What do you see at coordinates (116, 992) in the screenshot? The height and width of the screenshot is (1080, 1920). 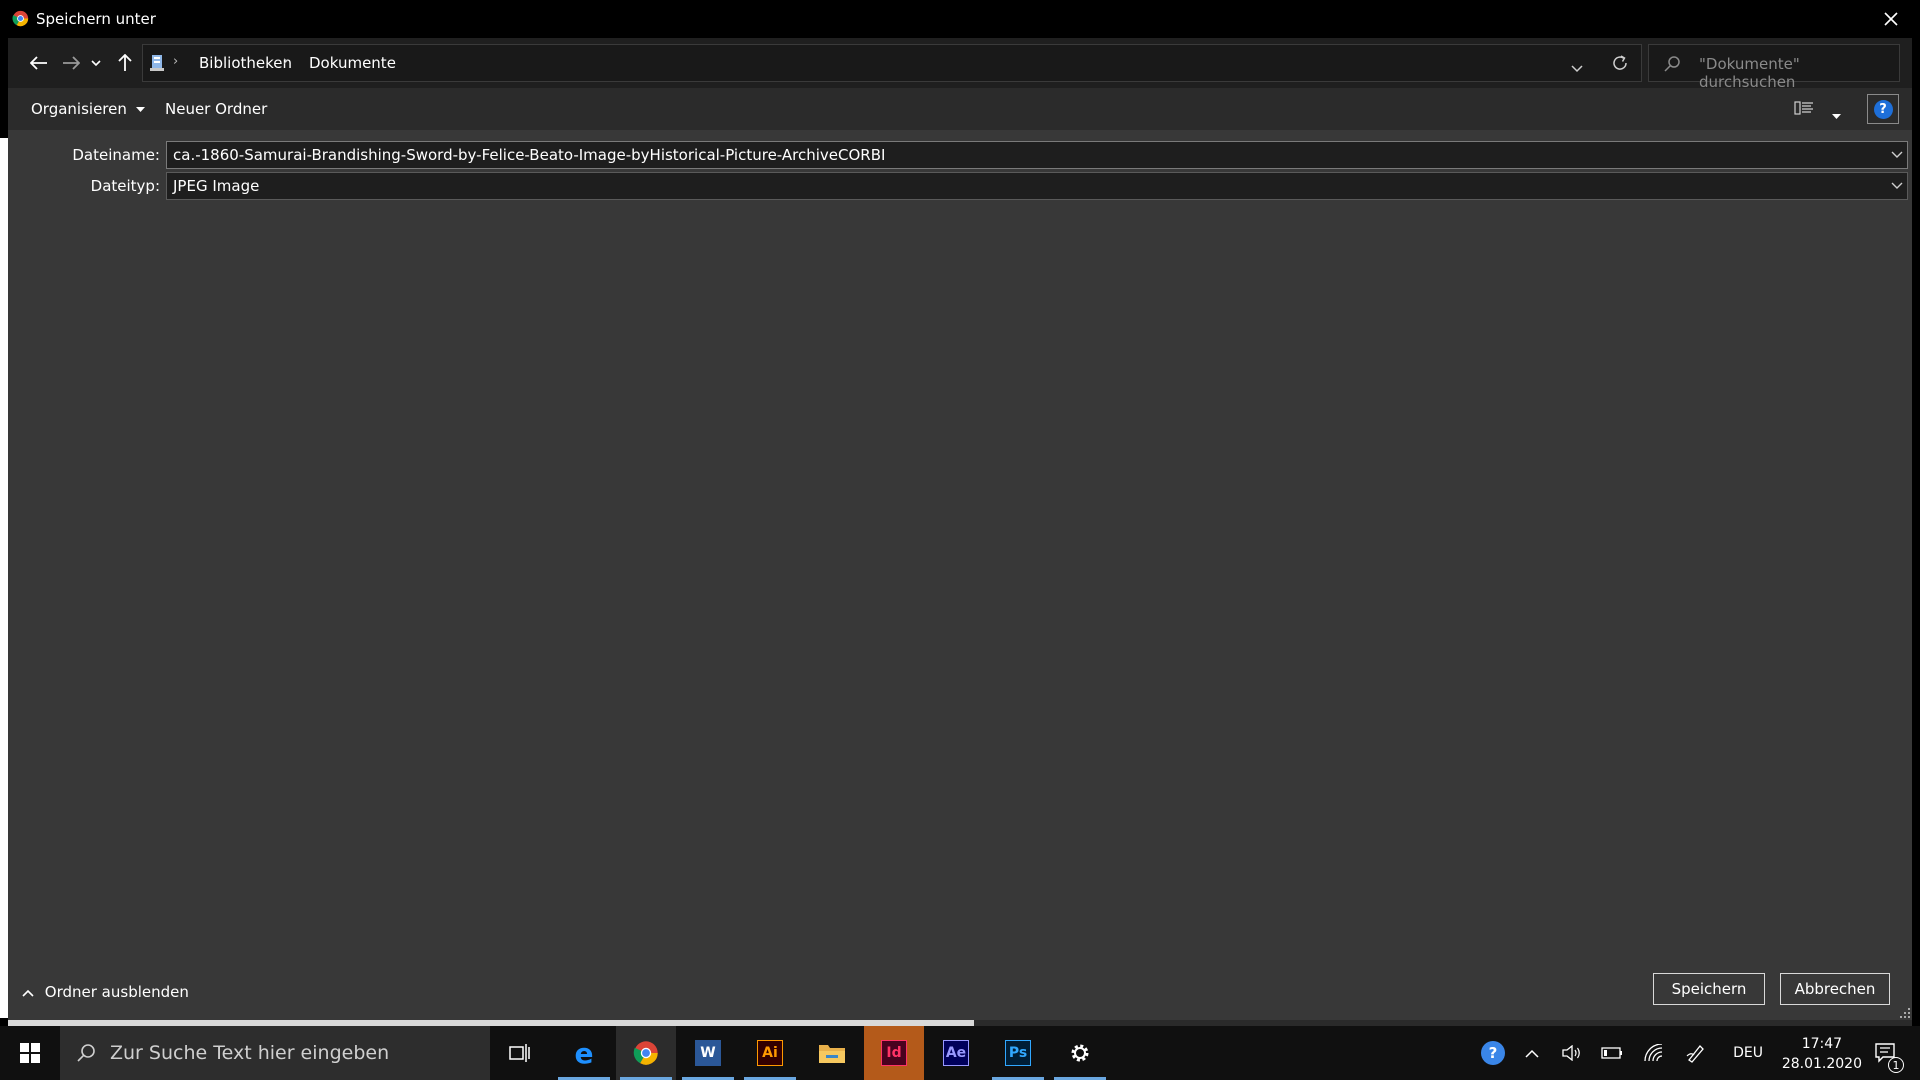 I see `hide-folders-label: Ordner ausblenden` at bounding box center [116, 992].